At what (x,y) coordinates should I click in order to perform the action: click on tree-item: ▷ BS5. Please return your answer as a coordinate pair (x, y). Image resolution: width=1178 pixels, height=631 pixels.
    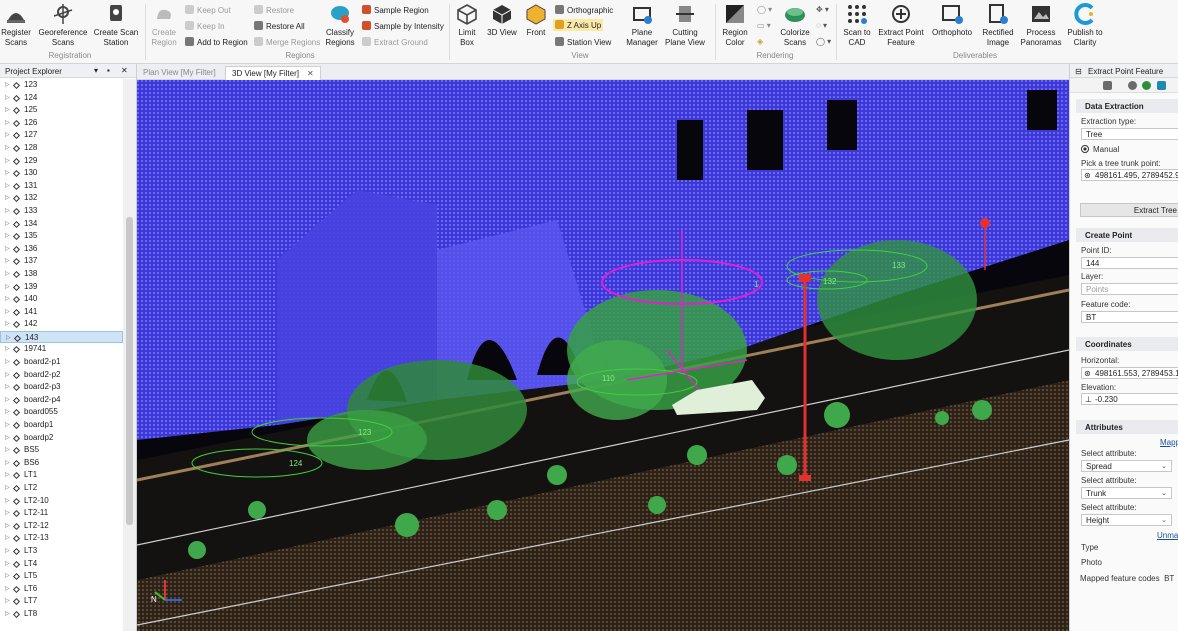
    Looking at the image, I should click on (61, 450).